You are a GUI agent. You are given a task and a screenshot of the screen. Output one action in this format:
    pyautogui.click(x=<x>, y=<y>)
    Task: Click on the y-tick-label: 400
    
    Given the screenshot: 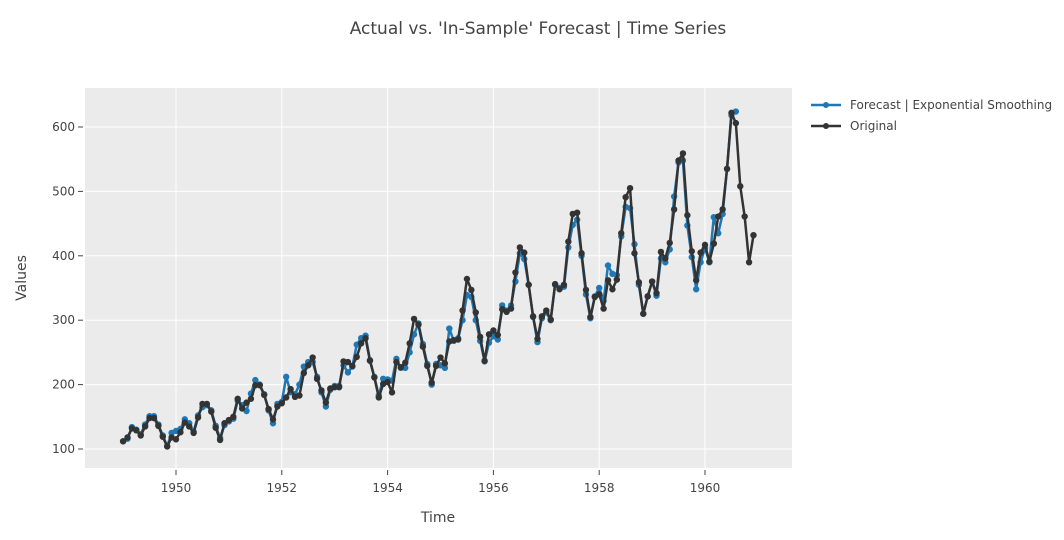 What is the action you would take?
    pyautogui.click(x=63, y=256)
    